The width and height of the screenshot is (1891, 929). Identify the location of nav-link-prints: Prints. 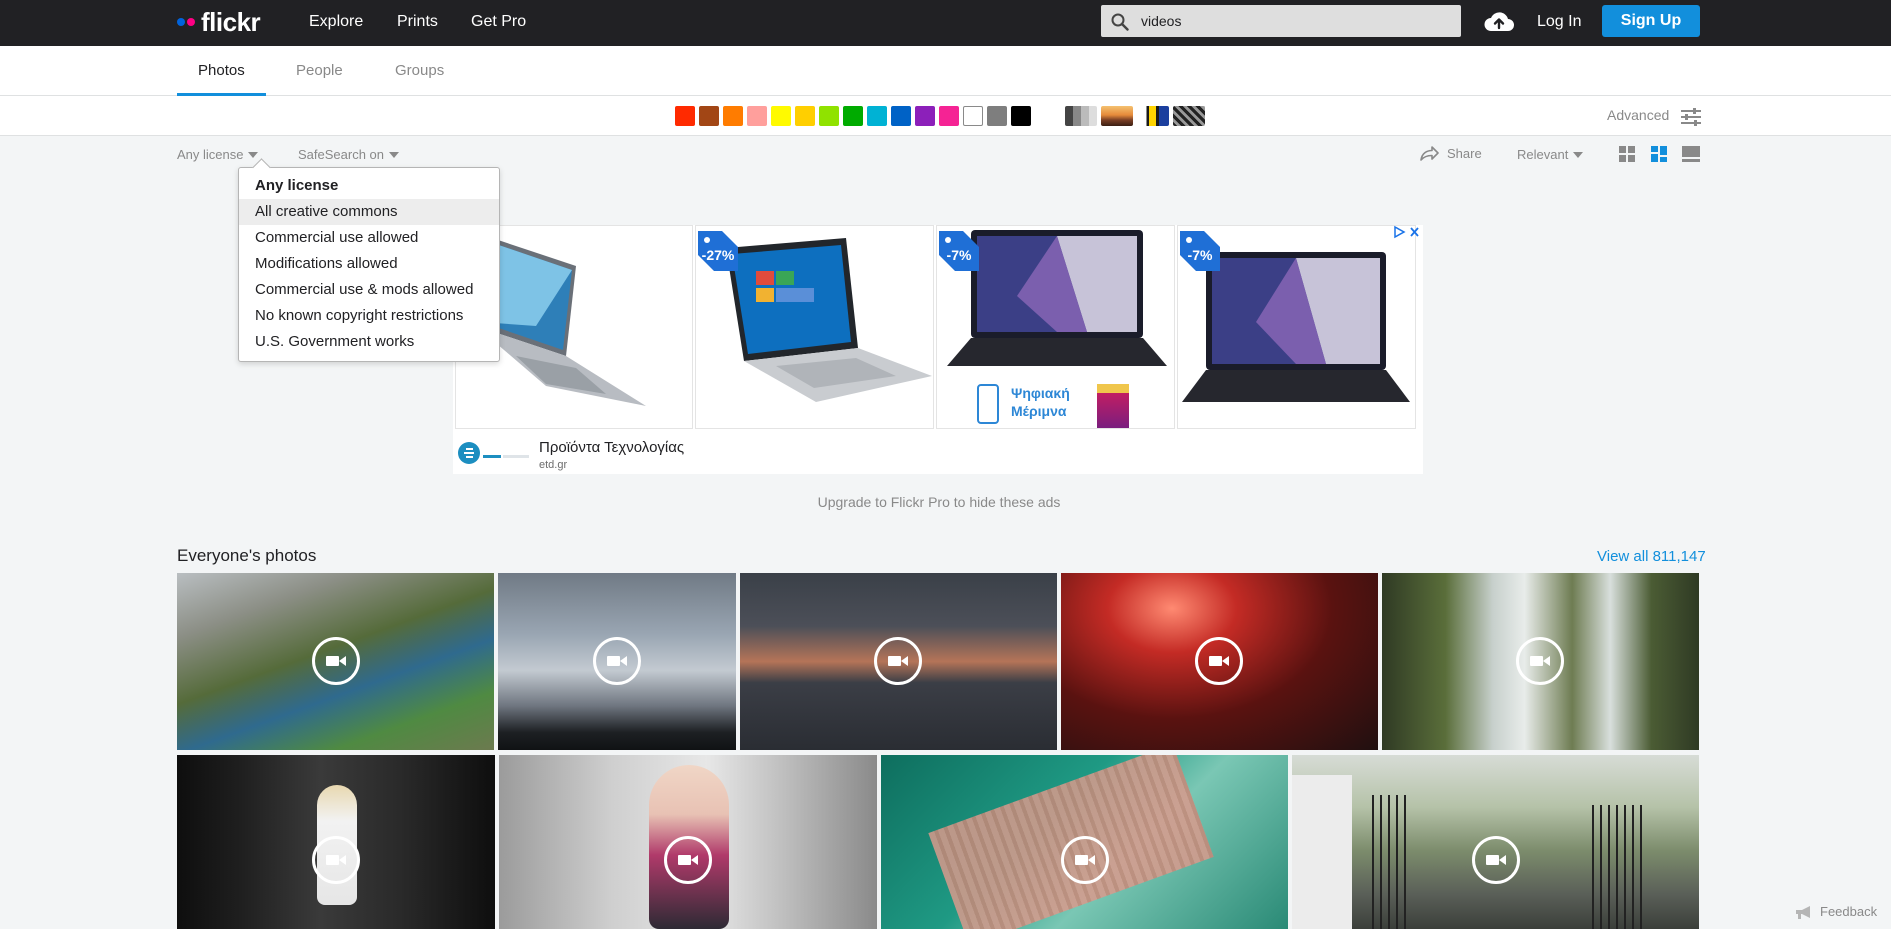
(417, 22).